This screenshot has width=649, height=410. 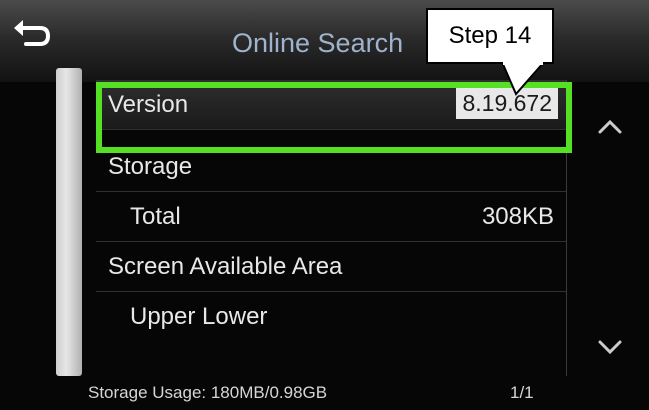 What do you see at coordinates (331, 317) in the screenshot?
I see `list-item-upper-lower: Upper Lower` at bounding box center [331, 317].